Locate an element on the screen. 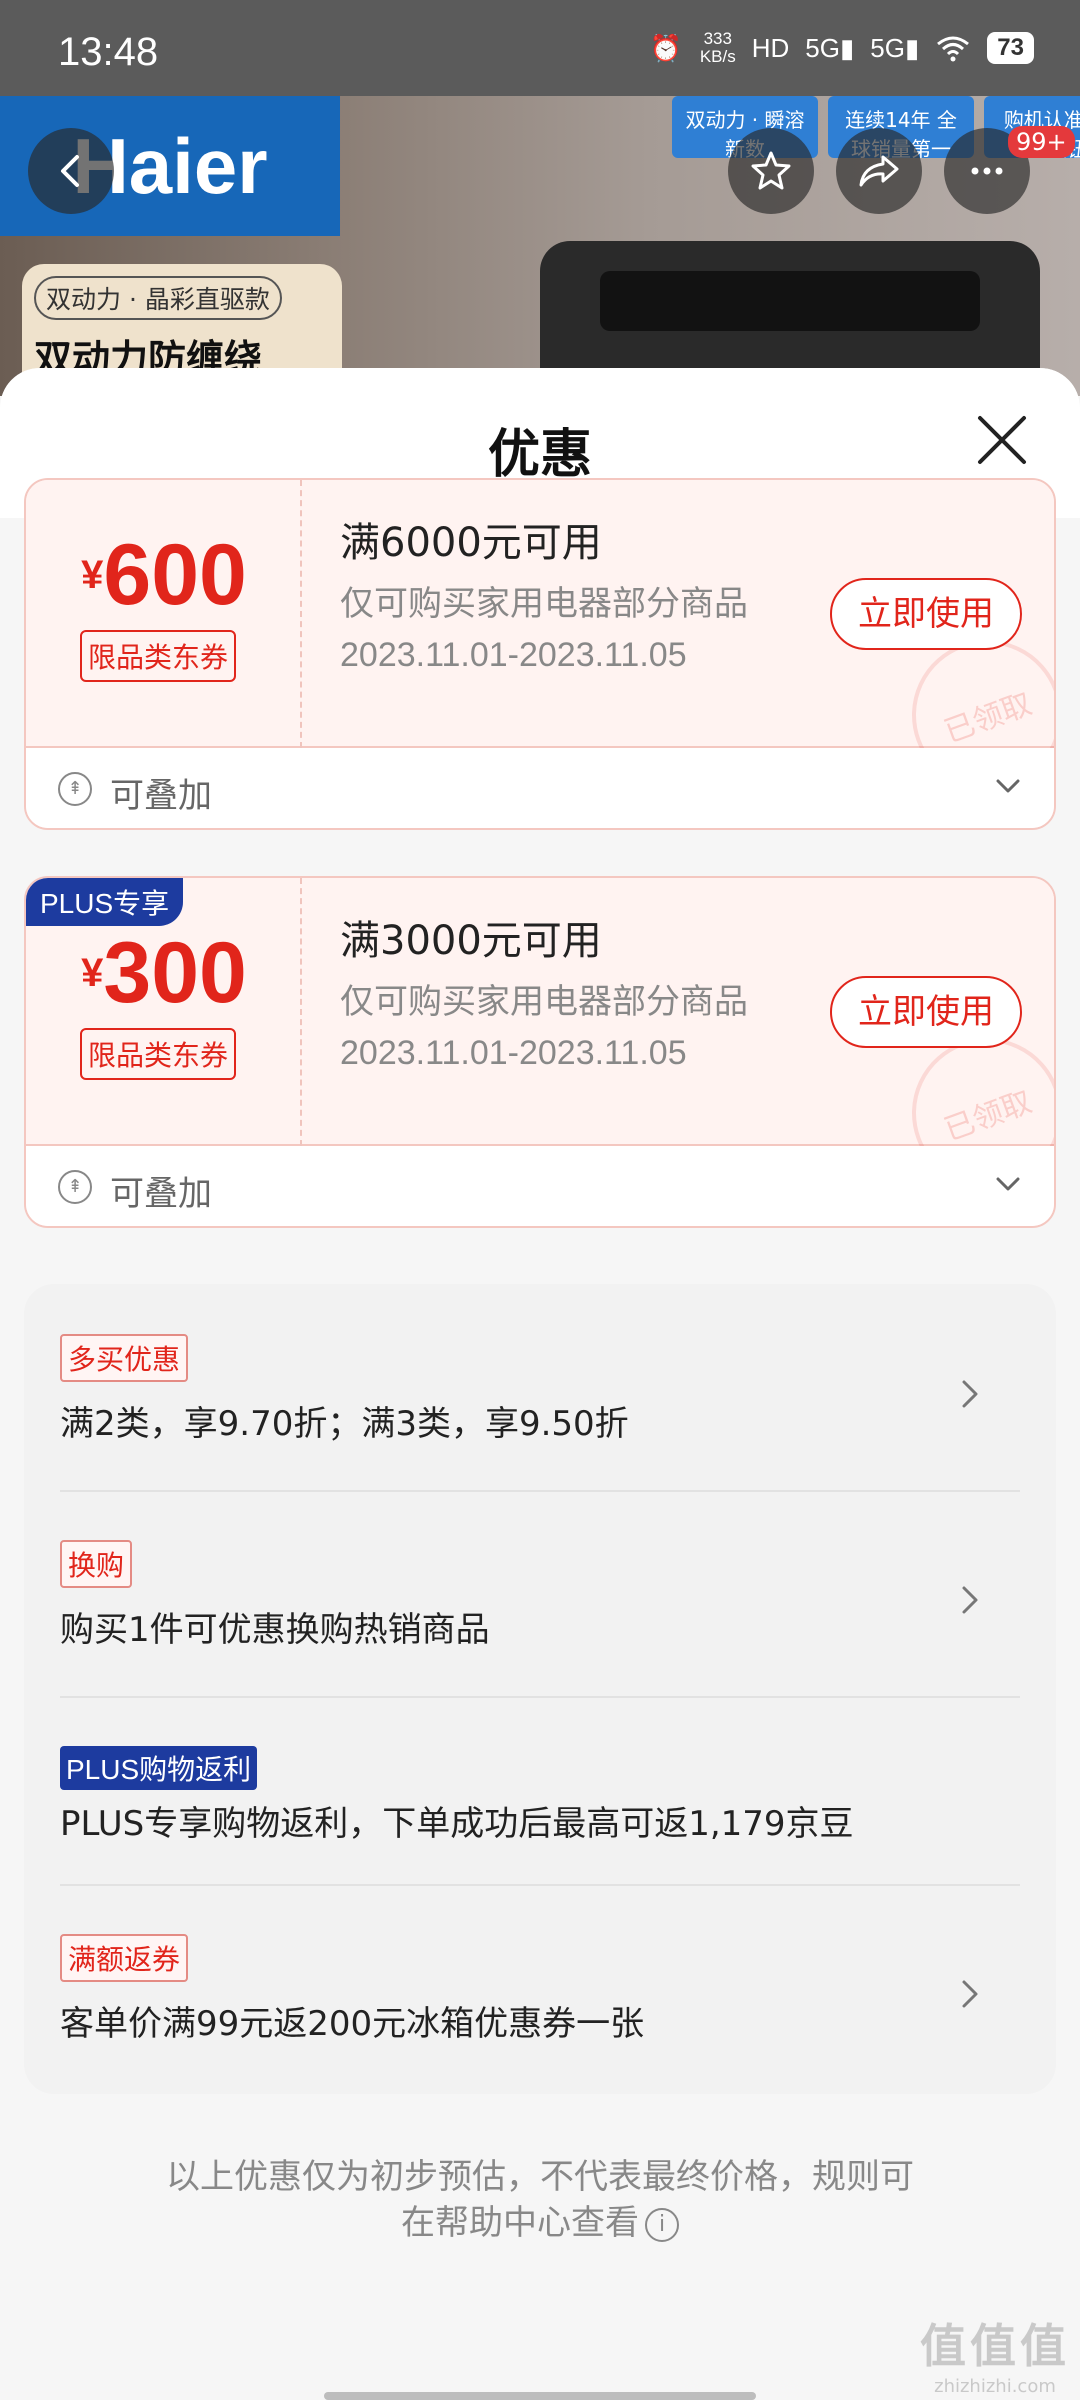 Image resolution: width=1080 pixels, height=2400 pixels. promo-item-coupon-return: 满额返券 客单价满99元返200元冰箱优惠券一张 is located at coordinates (540, 1989).